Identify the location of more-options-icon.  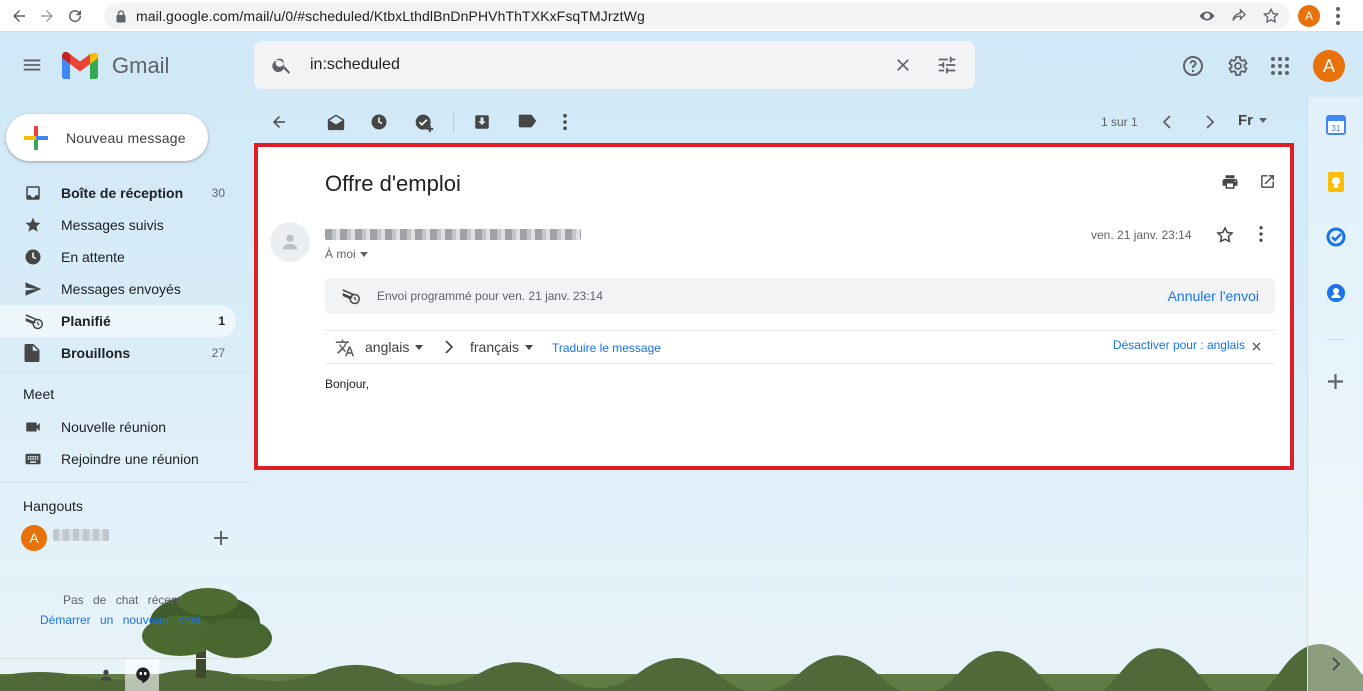
(565, 122).